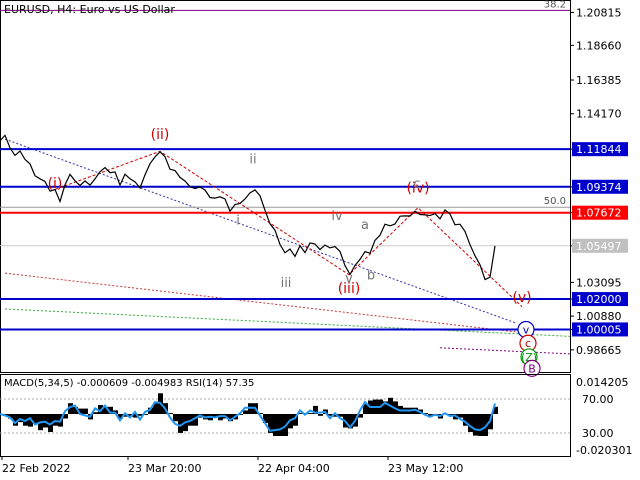  What do you see at coordinates (371, 275) in the screenshot?
I see `wave-label: b` at bounding box center [371, 275].